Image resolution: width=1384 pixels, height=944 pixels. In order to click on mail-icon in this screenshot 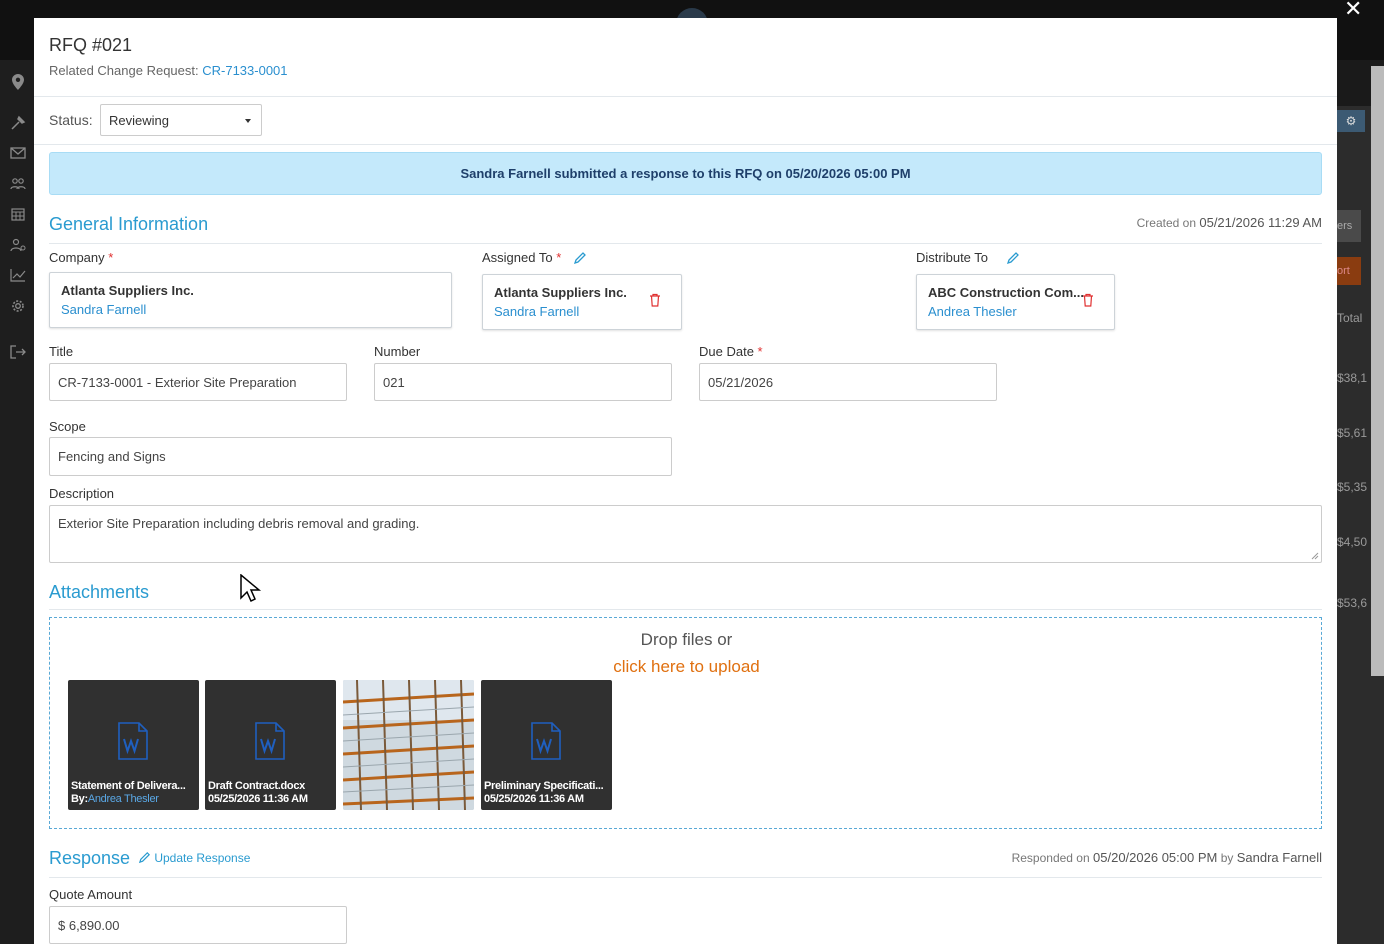, I will do `click(18, 154)`.